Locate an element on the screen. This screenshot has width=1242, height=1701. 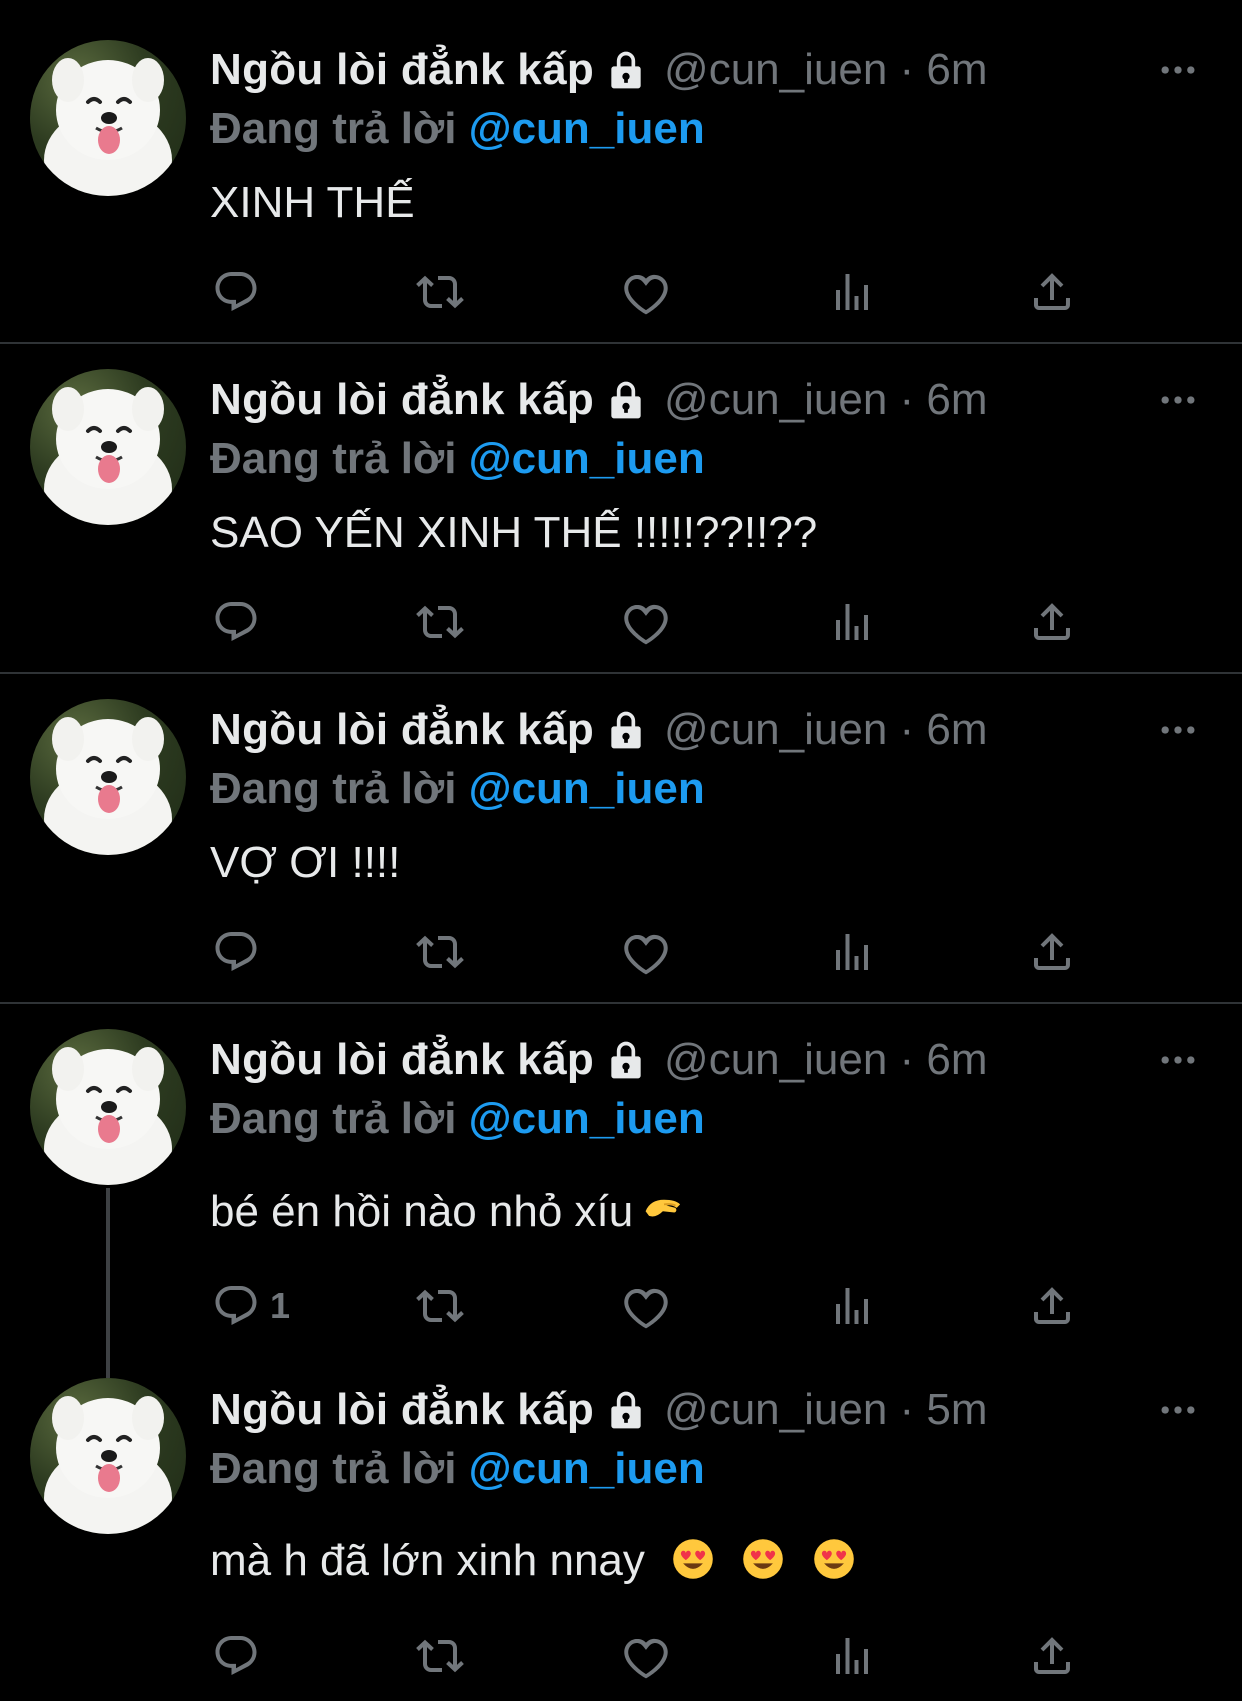
reply-count: 1 is located at coordinates (280, 1305).